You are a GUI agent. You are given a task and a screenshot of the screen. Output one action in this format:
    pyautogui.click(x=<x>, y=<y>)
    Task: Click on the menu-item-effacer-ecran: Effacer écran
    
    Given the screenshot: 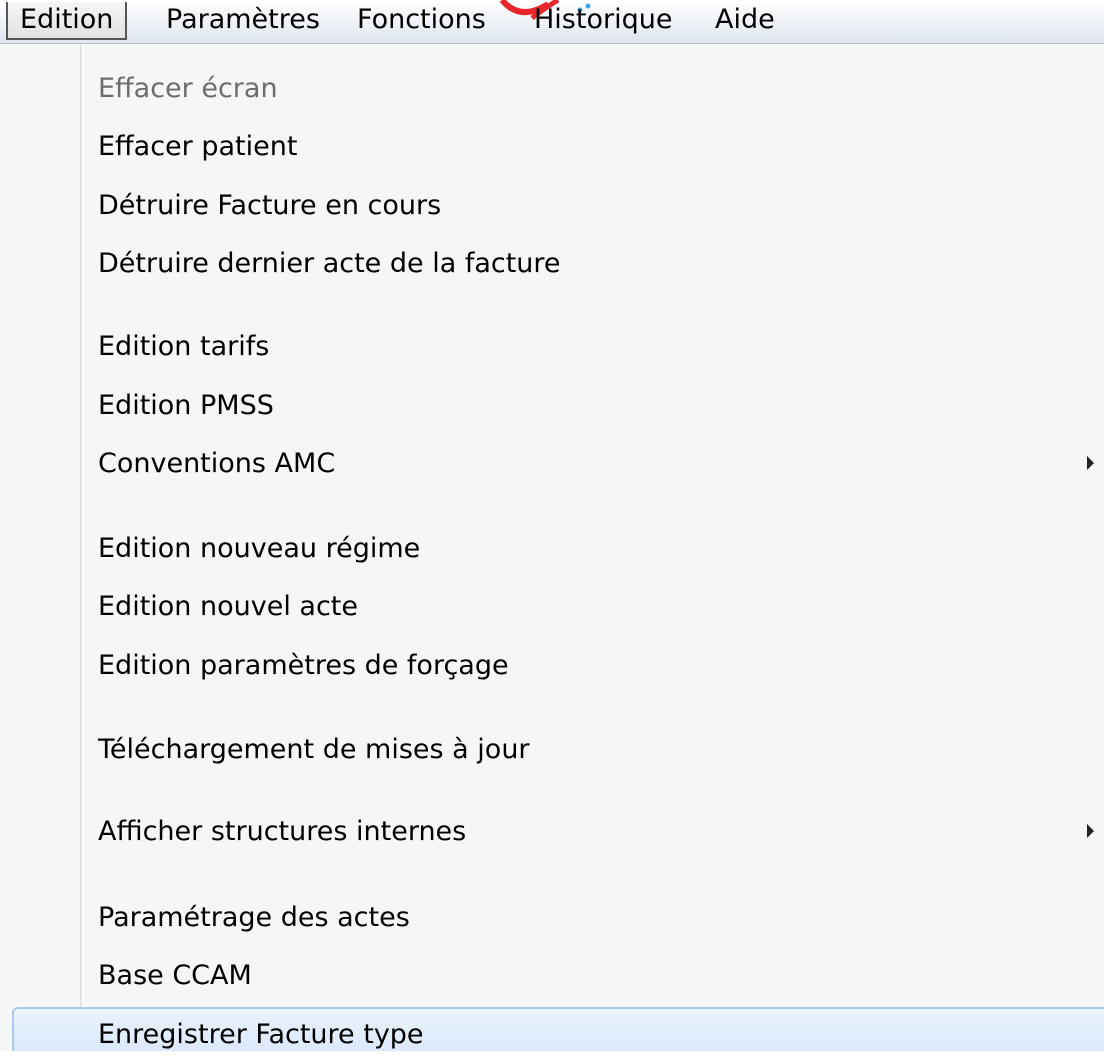 What is the action you would take?
    pyautogui.click(x=188, y=88)
    